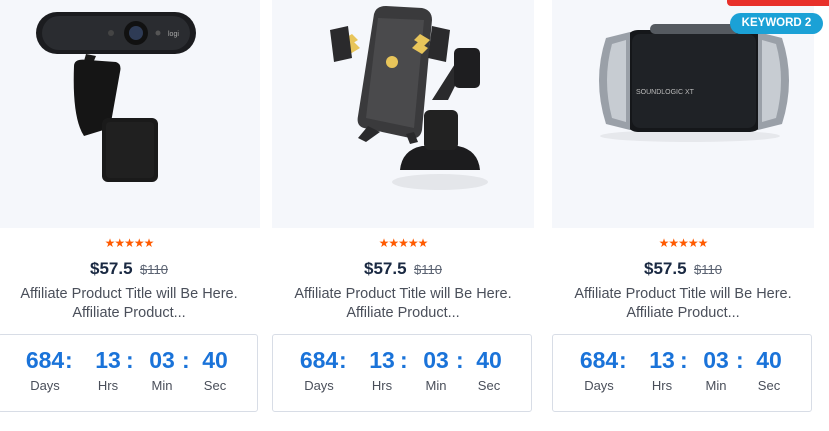 The width and height of the screenshot is (829, 431). I want to click on sale-badge, so click(778, 3).